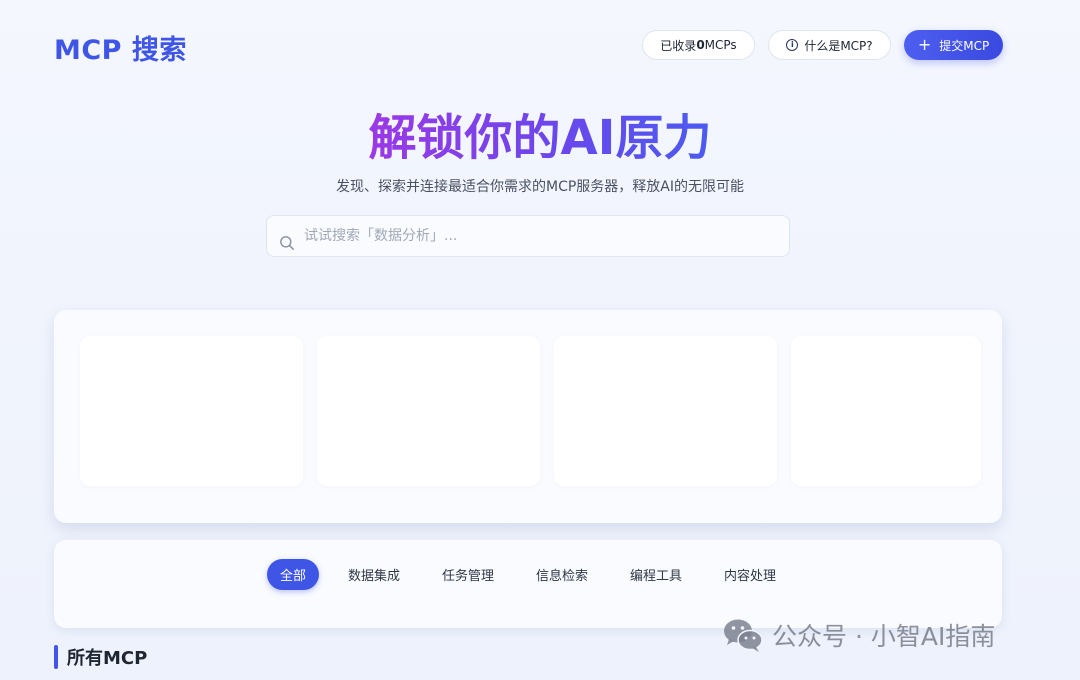 The height and width of the screenshot is (680, 1080). I want to click on mcp-count-badge: 已收录 0 MCPs, so click(698, 45).